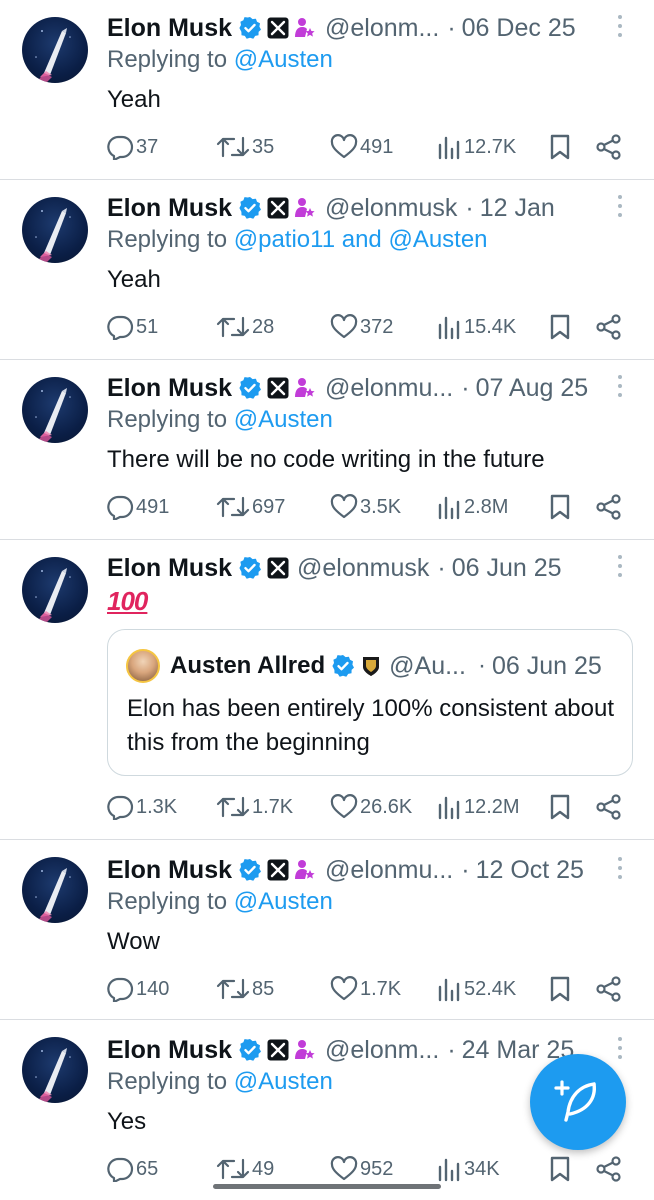  What do you see at coordinates (245, 989) in the screenshot?
I see `repost-button: 85` at bounding box center [245, 989].